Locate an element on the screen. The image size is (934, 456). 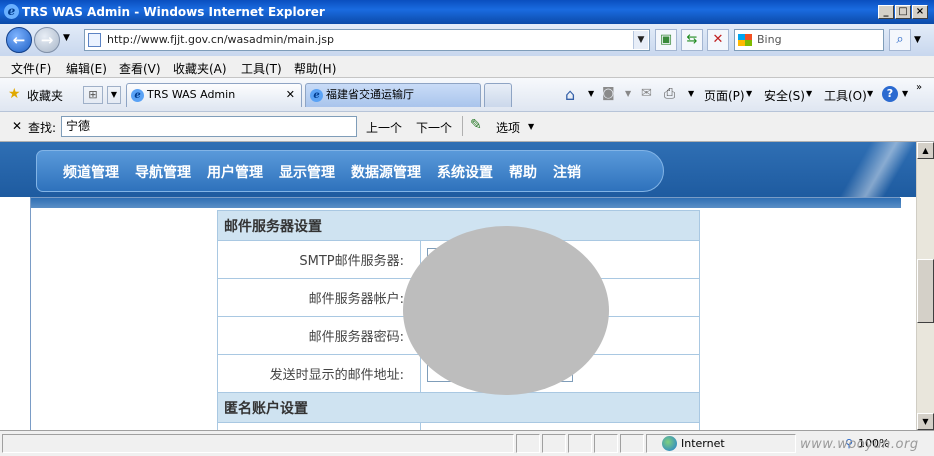
tab-fujian-transport: e 福建省交通运输厅 is located at coordinates (393, 95).